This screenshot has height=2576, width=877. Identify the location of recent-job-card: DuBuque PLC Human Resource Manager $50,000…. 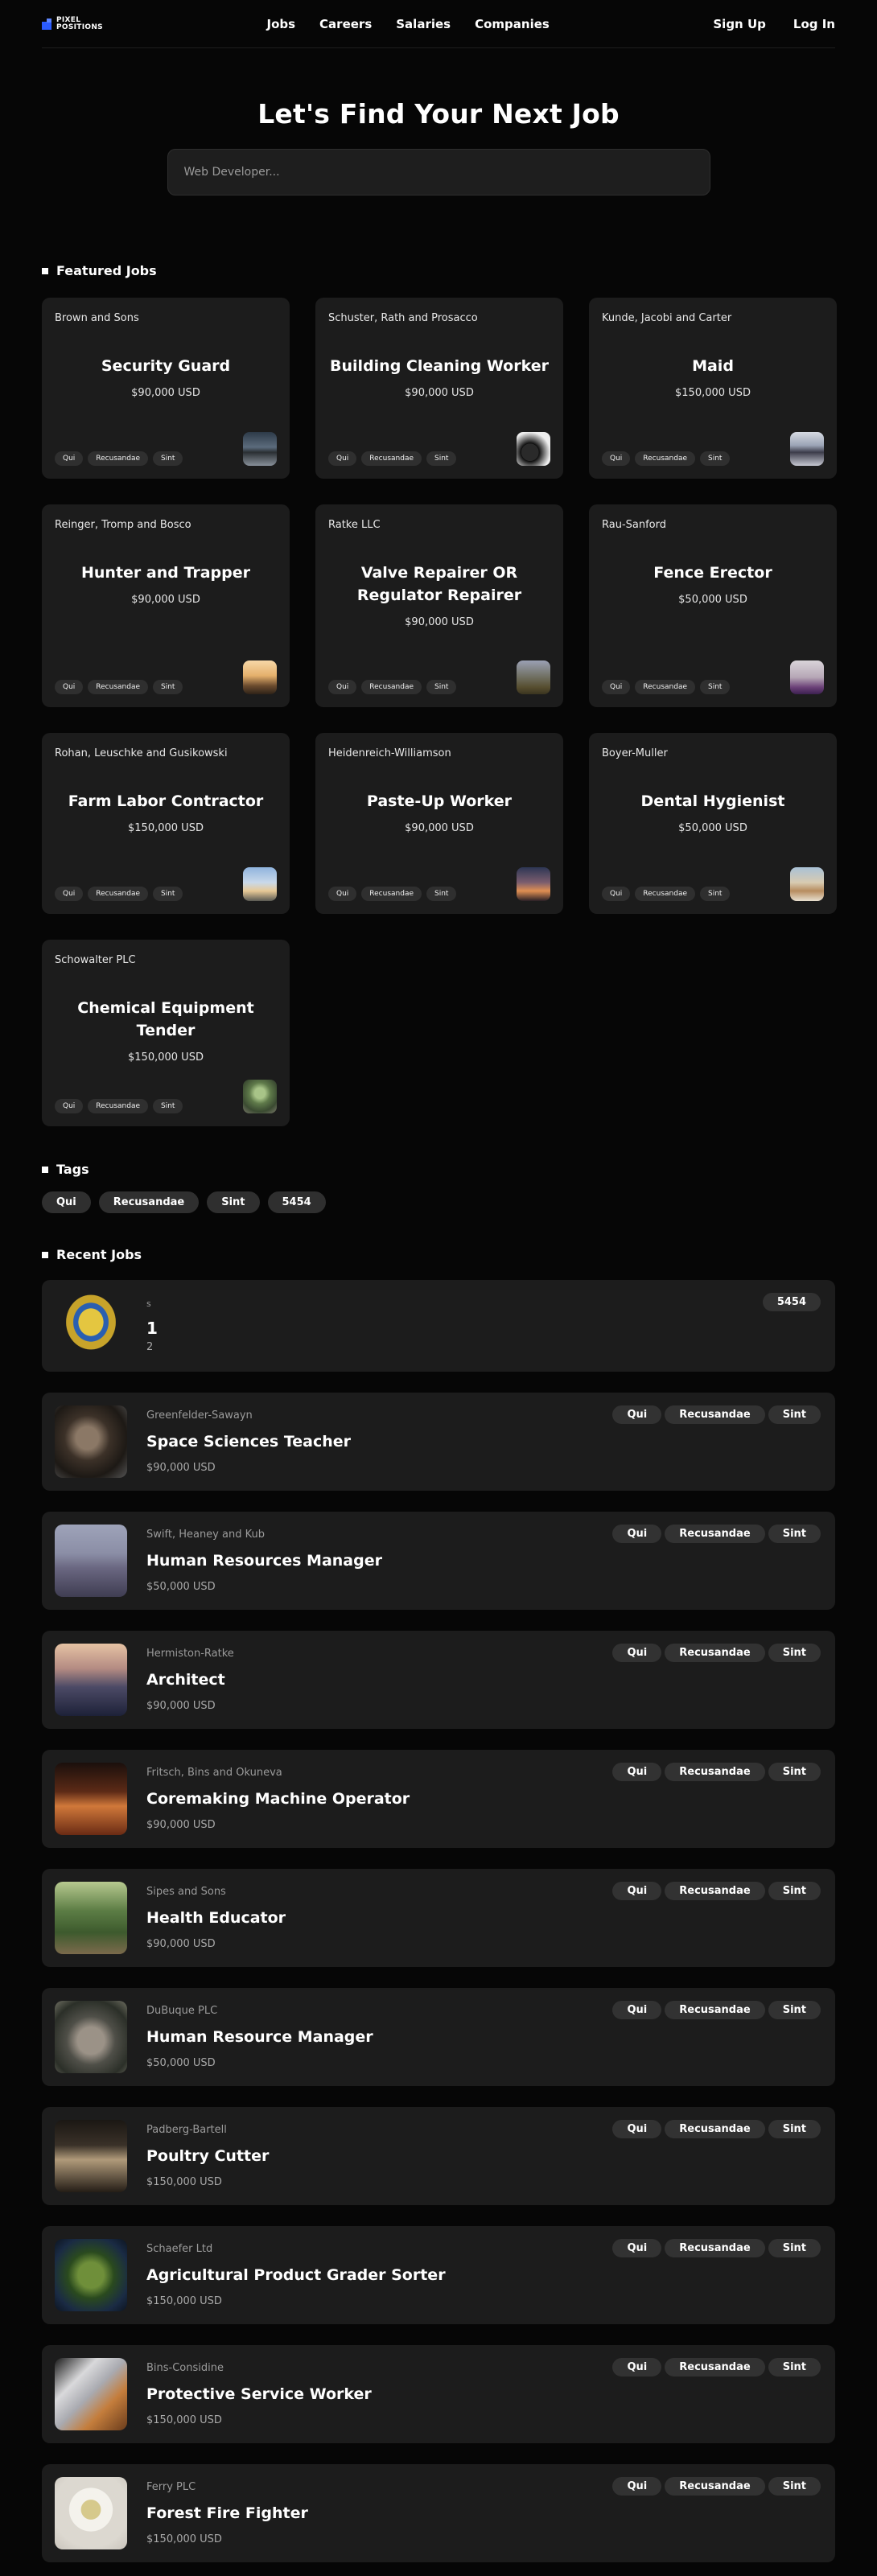
(438, 2037).